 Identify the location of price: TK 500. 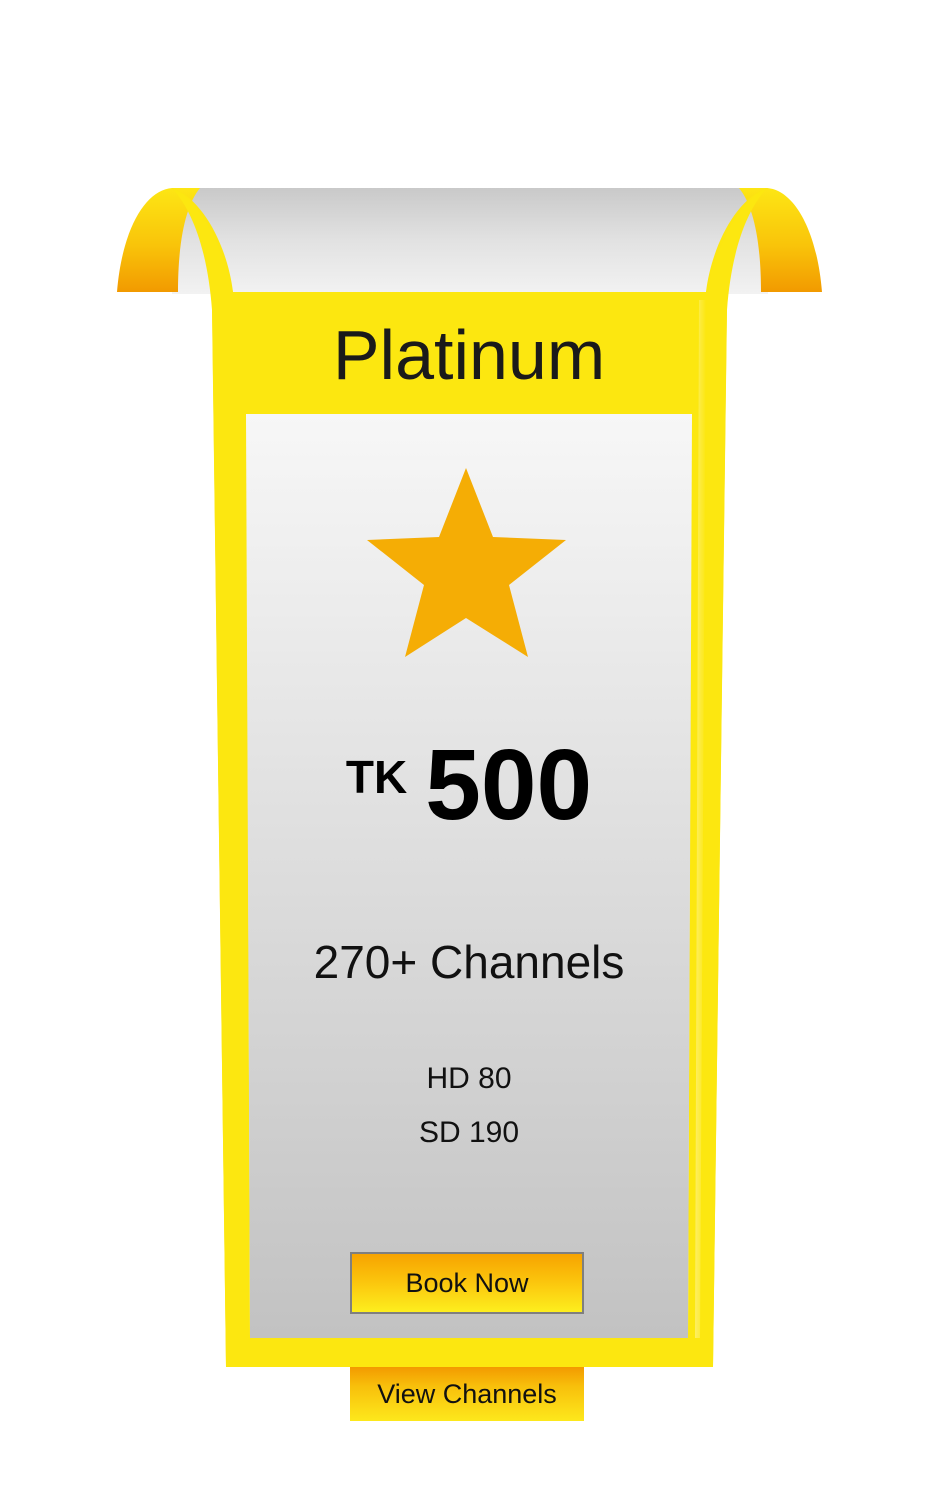
(469, 785).